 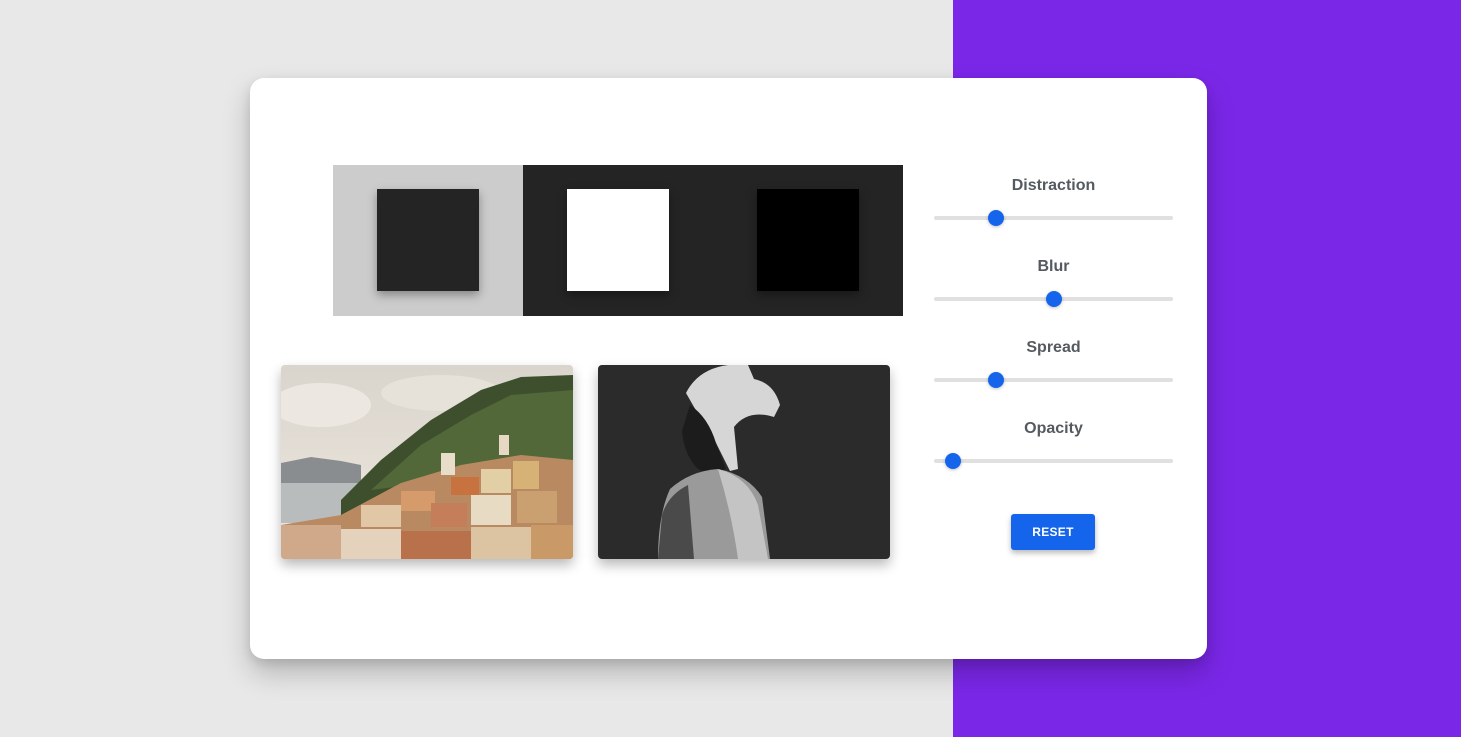 I want to click on spread-slider, so click(x=1053, y=380).